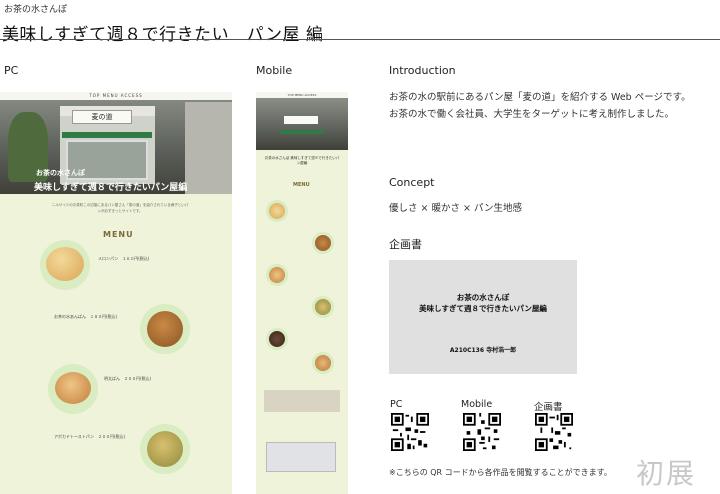 This screenshot has height=494, width=720. What do you see at coordinates (118, 234) in the screenshot?
I see `pc-menu-heading: MENU` at bounding box center [118, 234].